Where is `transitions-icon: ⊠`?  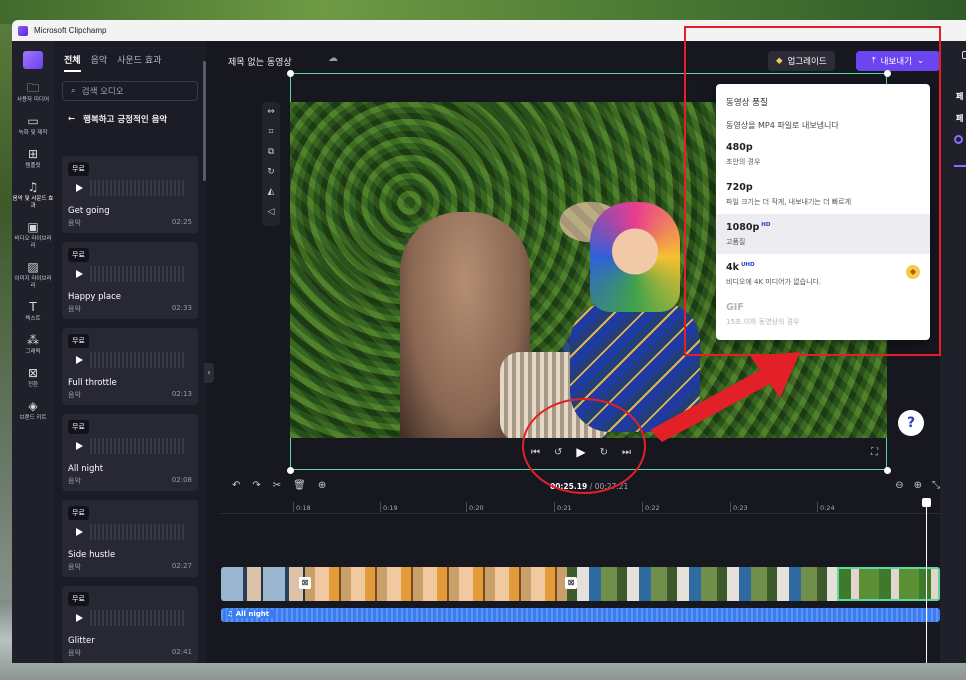
transitions-icon: ⊠ is located at coordinates (33, 373).